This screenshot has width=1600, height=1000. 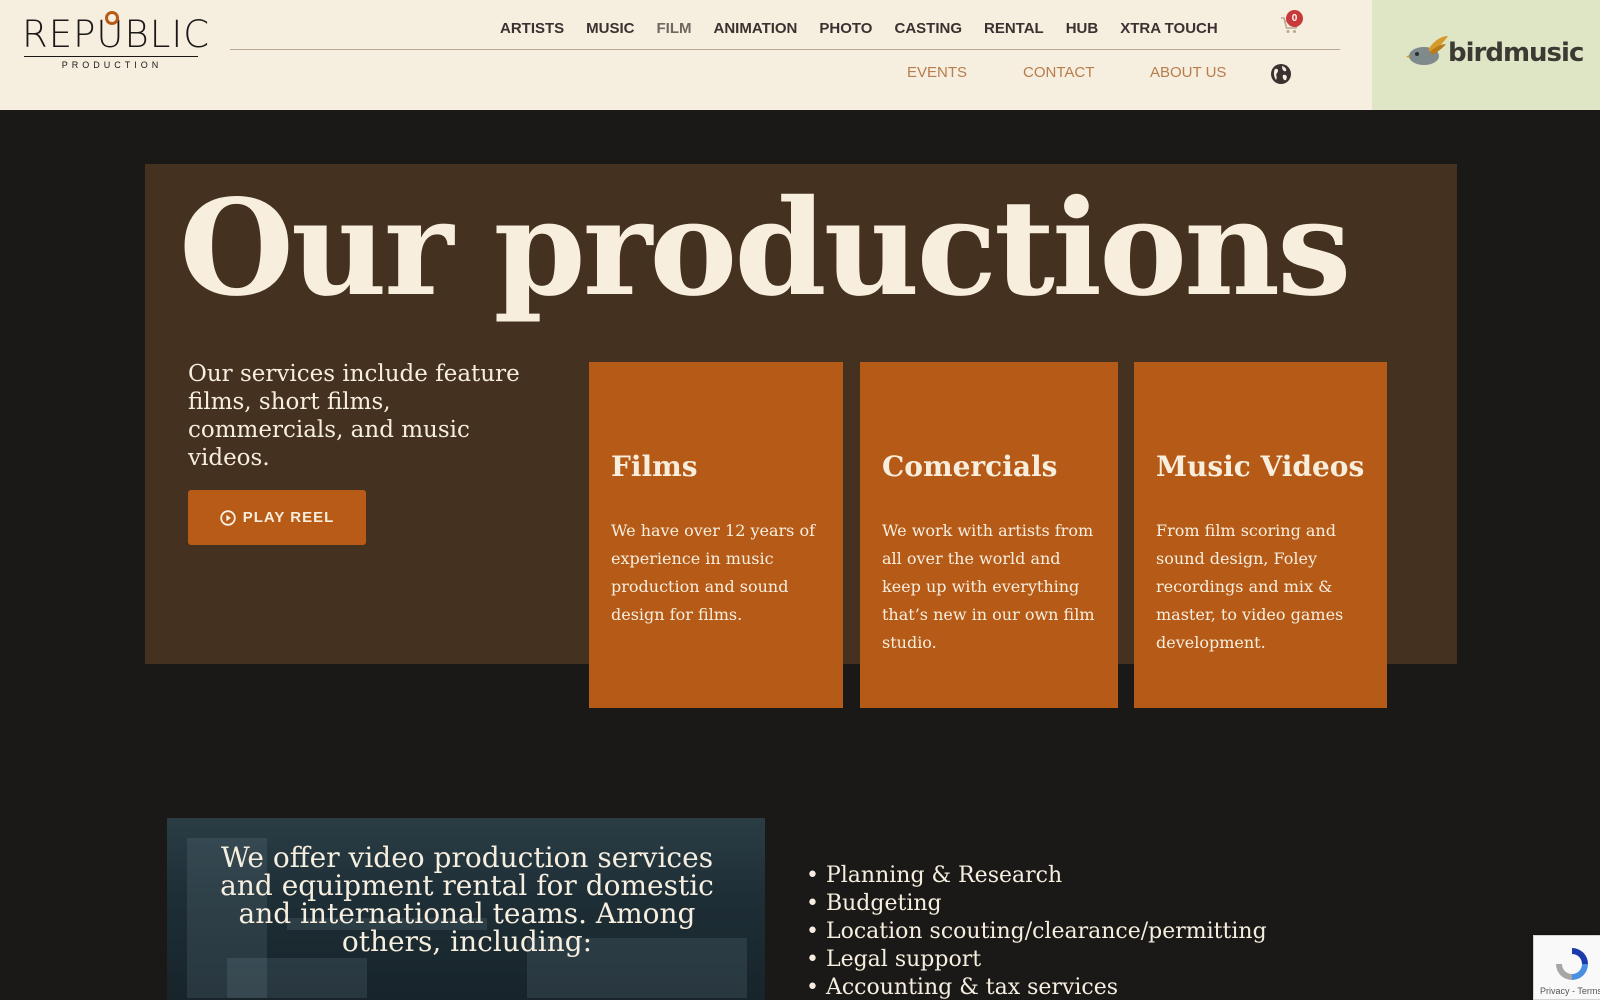 What do you see at coordinates (1294, 18) in the screenshot?
I see `cart-count-badge: 0` at bounding box center [1294, 18].